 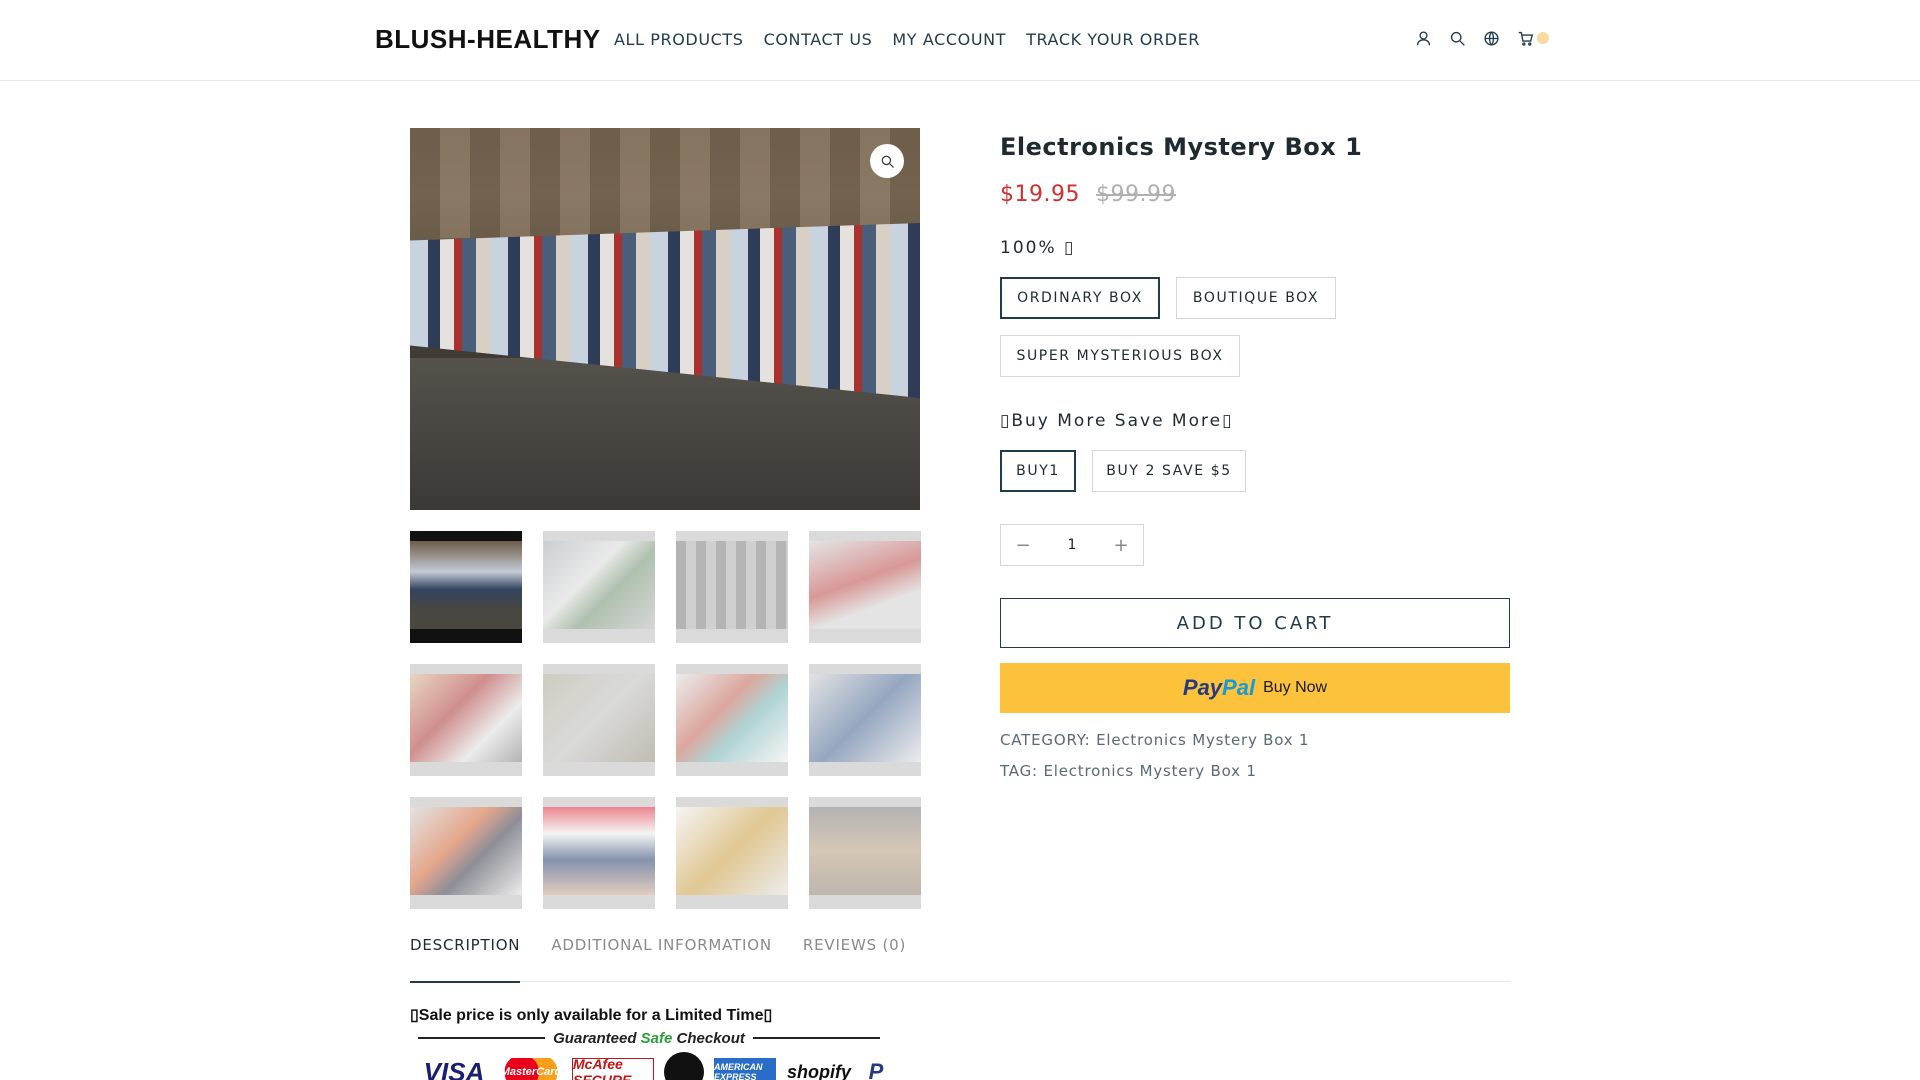 I want to click on tag-link: Electronics Mystery Box 1, so click(x=1149, y=771).